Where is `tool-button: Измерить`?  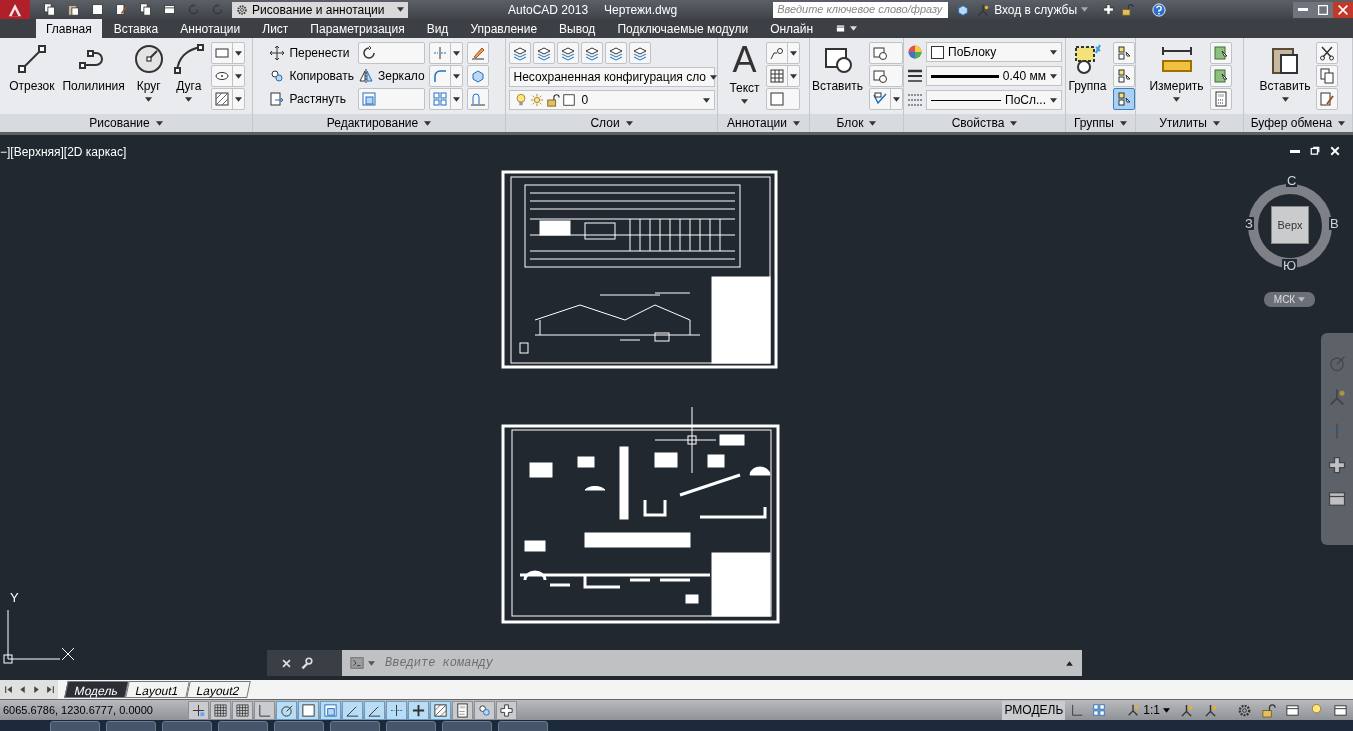 tool-button: Измерить is located at coordinates (1176, 76).